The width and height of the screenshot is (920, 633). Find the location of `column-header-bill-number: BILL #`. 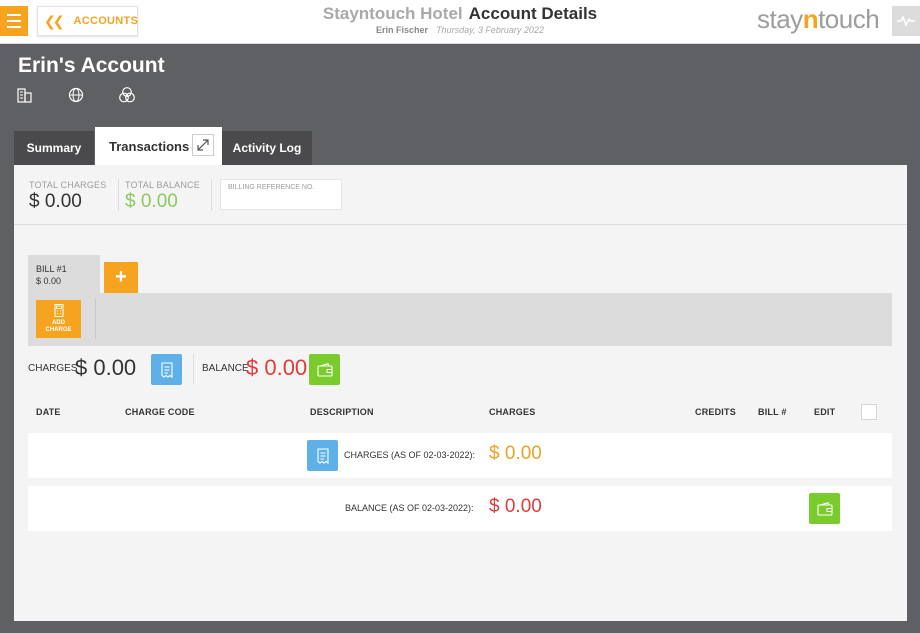

column-header-bill-number: BILL # is located at coordinates (772, 412).